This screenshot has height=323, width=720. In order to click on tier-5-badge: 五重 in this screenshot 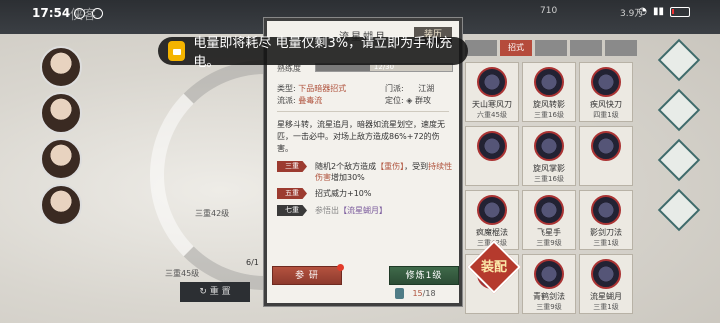, I will do `click(292, 193)`.